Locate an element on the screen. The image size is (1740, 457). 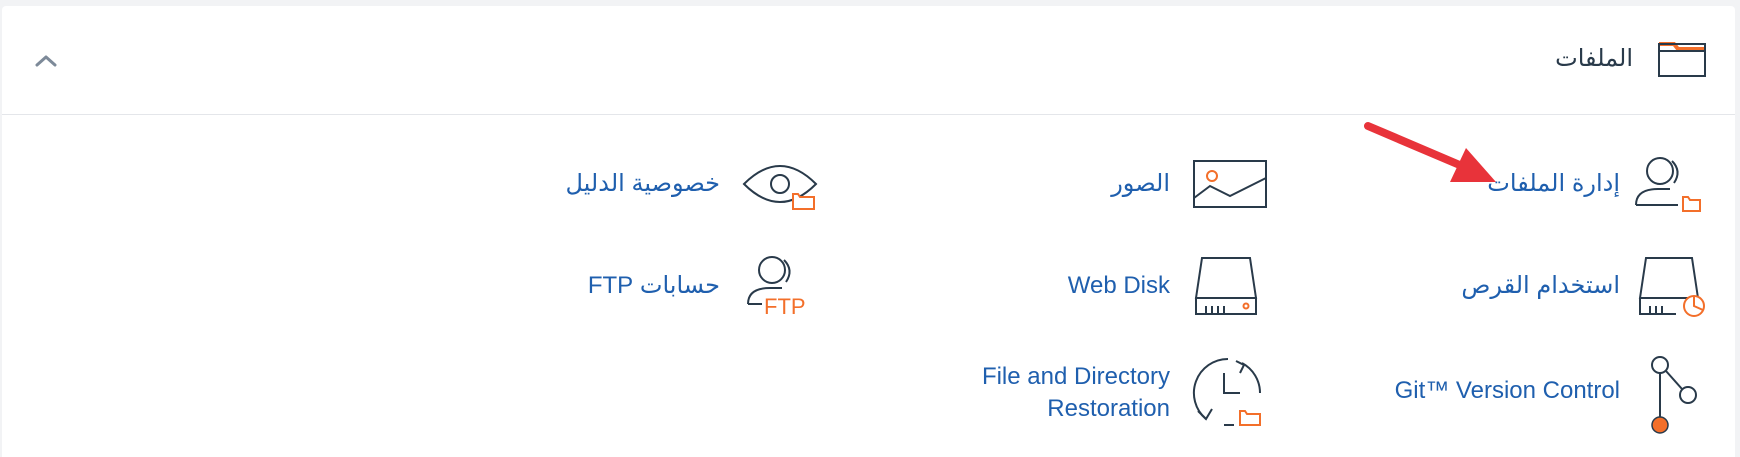
item-label: خصوصية الدليل is located at coordinates (642, 184).